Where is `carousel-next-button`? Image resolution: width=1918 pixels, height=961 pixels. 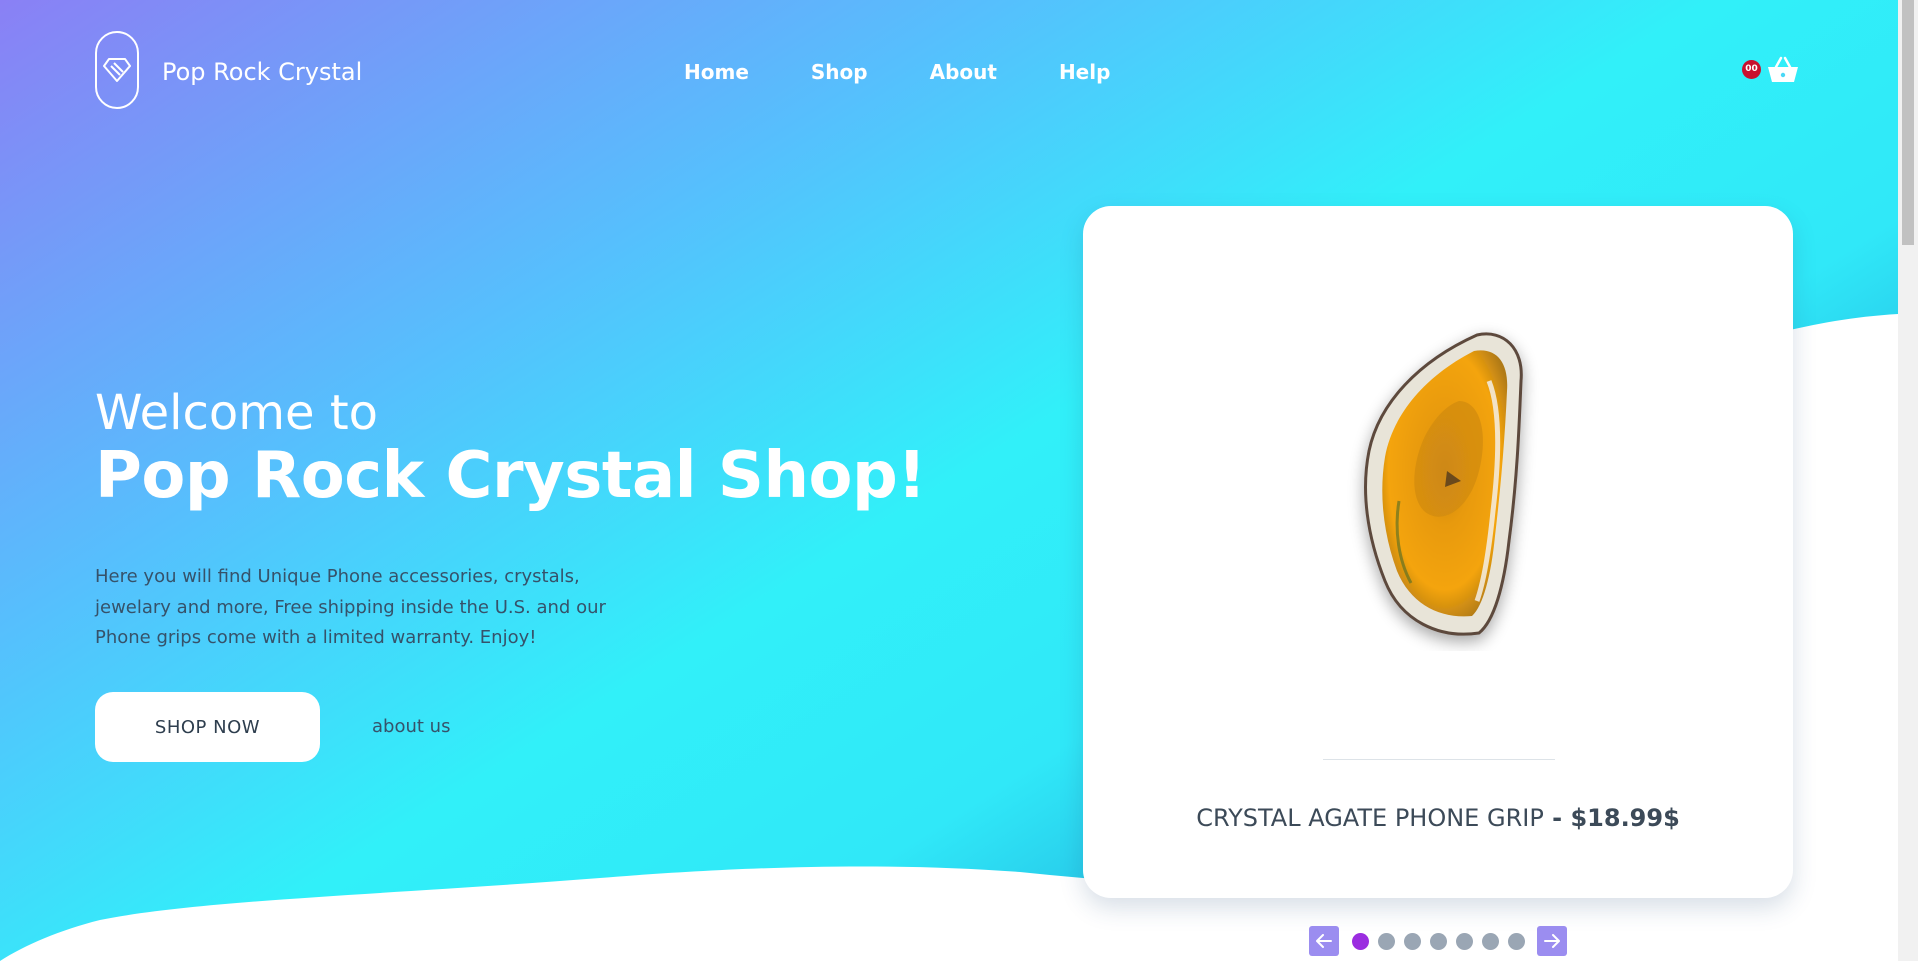 carousel-next-button is located at coordinates (1552, 941).